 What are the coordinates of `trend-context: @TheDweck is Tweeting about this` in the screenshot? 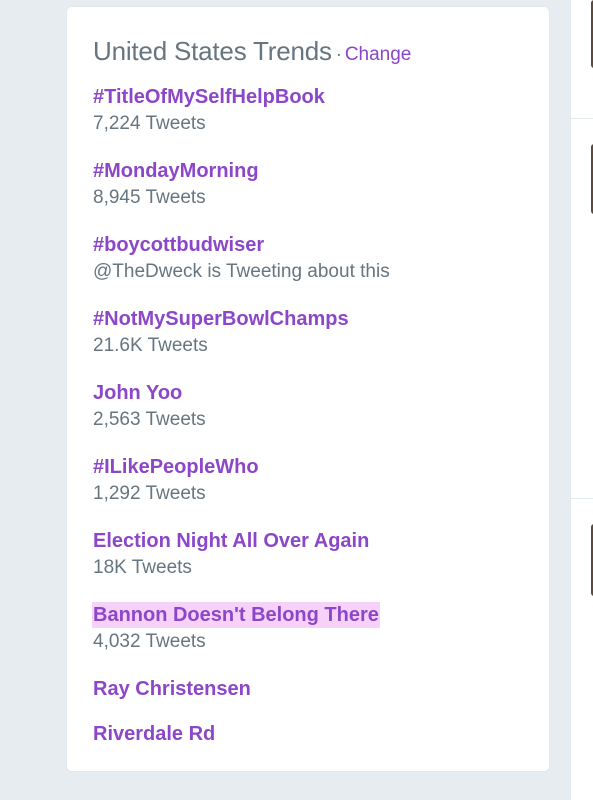 It's located at (241, 271).